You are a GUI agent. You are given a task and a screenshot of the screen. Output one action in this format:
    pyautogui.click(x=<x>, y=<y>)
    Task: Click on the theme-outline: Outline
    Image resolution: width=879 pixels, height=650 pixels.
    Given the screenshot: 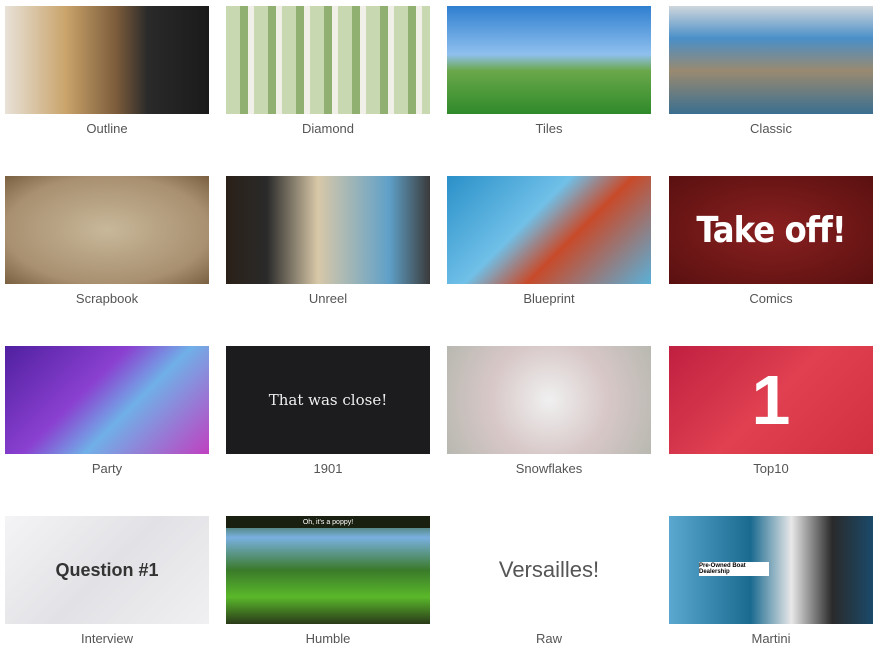 What is the action you would take?
    pyautogui.click(x=107, y=71)
    